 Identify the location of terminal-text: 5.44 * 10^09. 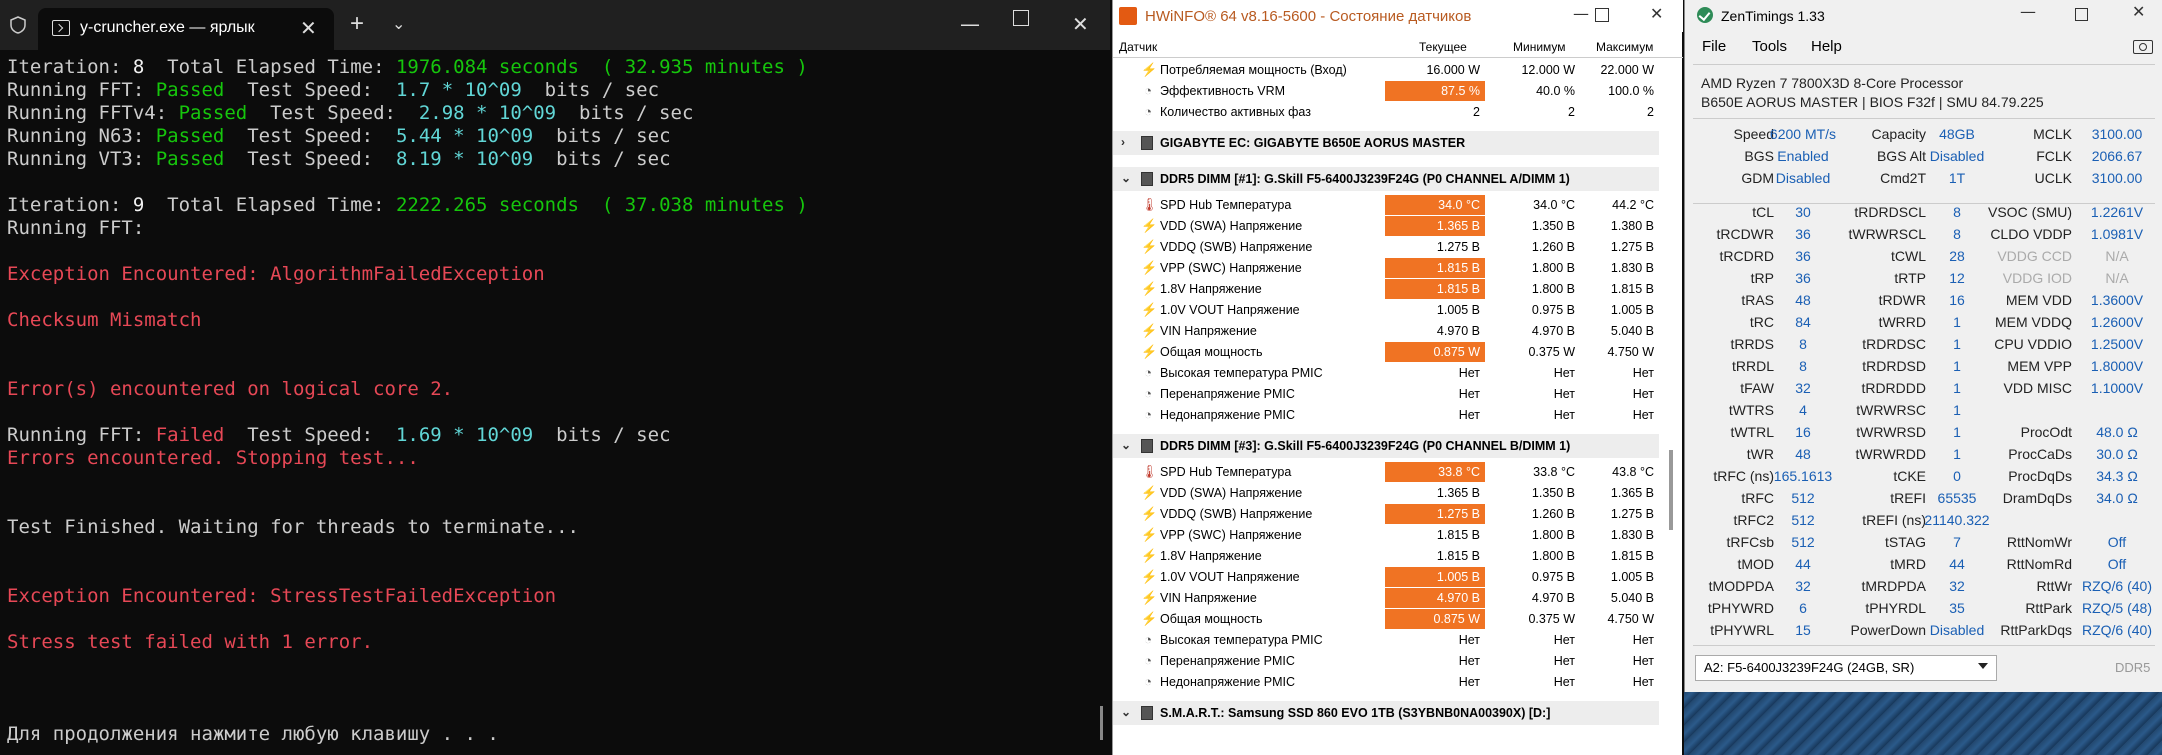
(464, 136).